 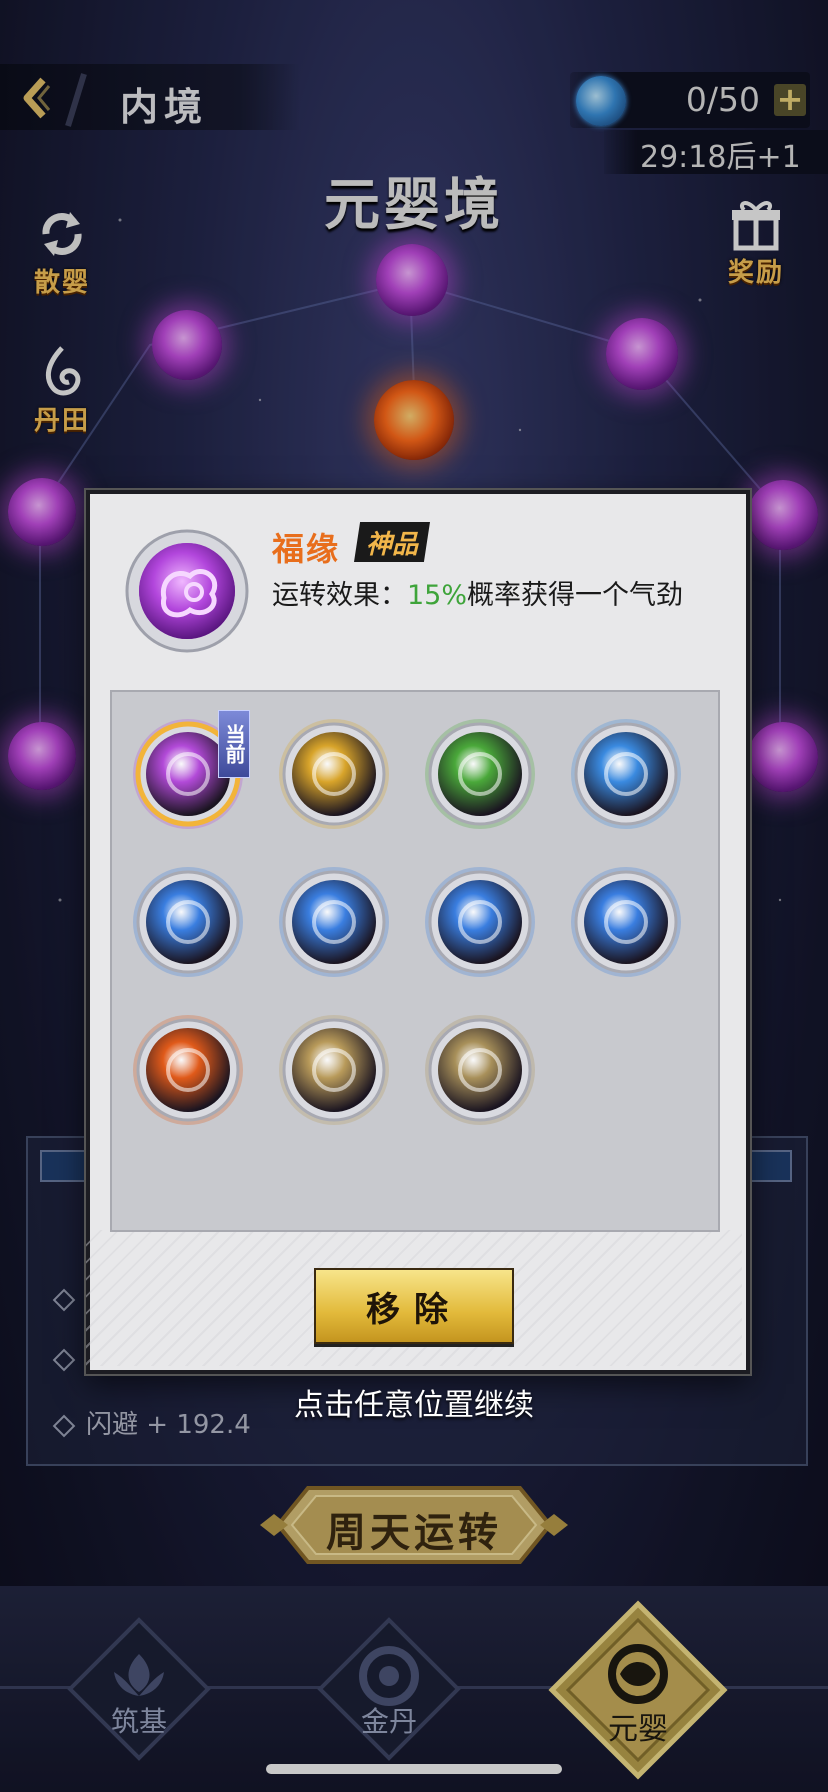 I want to click on continue-hint: 点击任意位置继续, so click(x=414, y=1405).